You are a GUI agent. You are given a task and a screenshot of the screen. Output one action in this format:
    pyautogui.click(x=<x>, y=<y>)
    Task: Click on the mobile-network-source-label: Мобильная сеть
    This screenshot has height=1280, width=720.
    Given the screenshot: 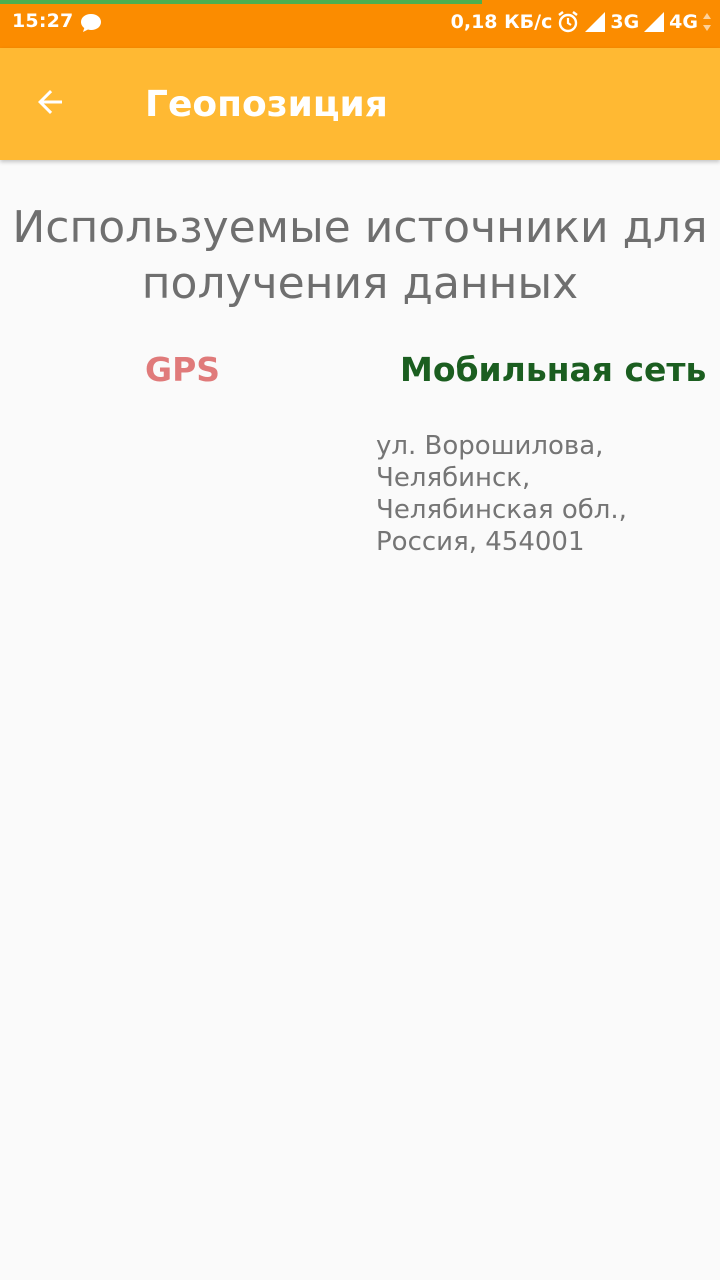 What is the action you would take?
    pyautogui.click(x=553, y=369)
    